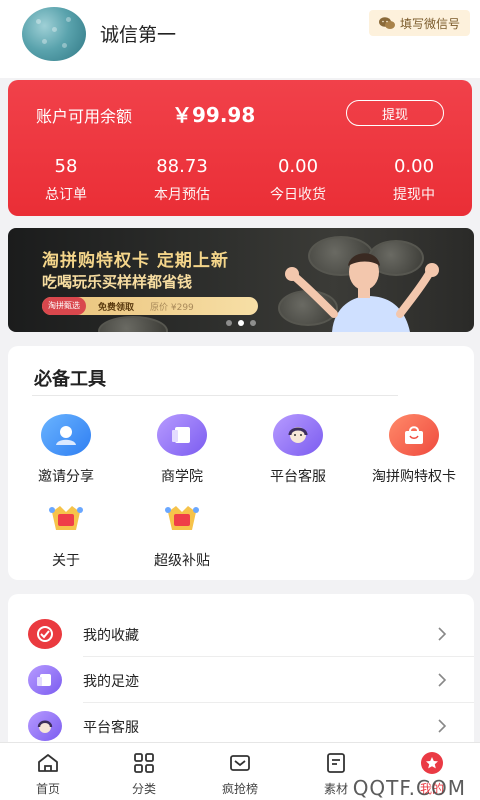  I want to click on banner-dot-active, so click(241, 323).